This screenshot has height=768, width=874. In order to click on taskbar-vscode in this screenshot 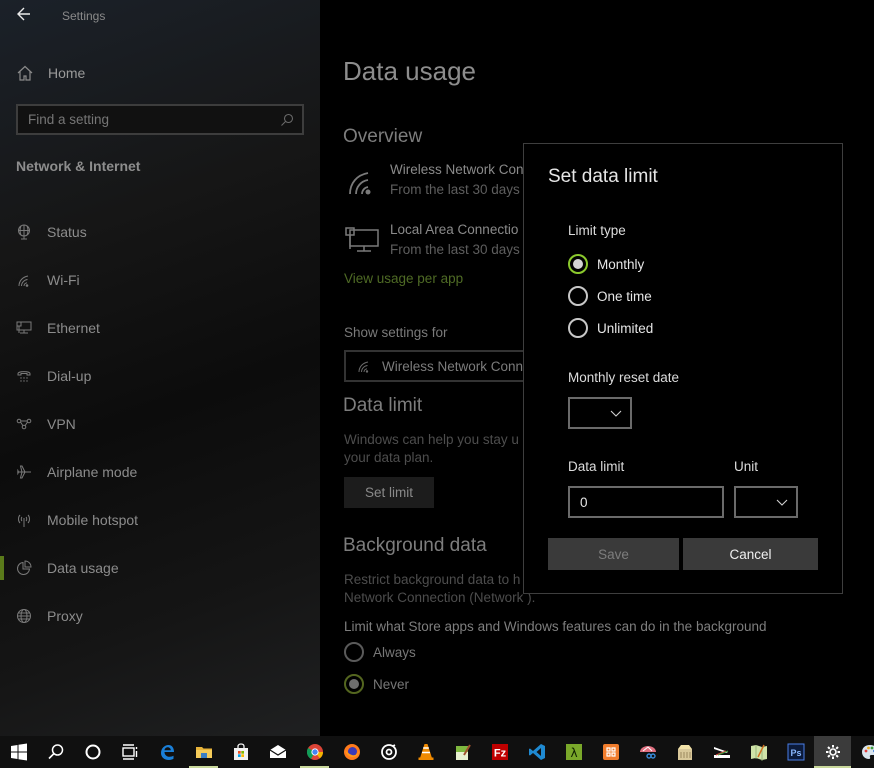, I will do `click(536, 752)`.